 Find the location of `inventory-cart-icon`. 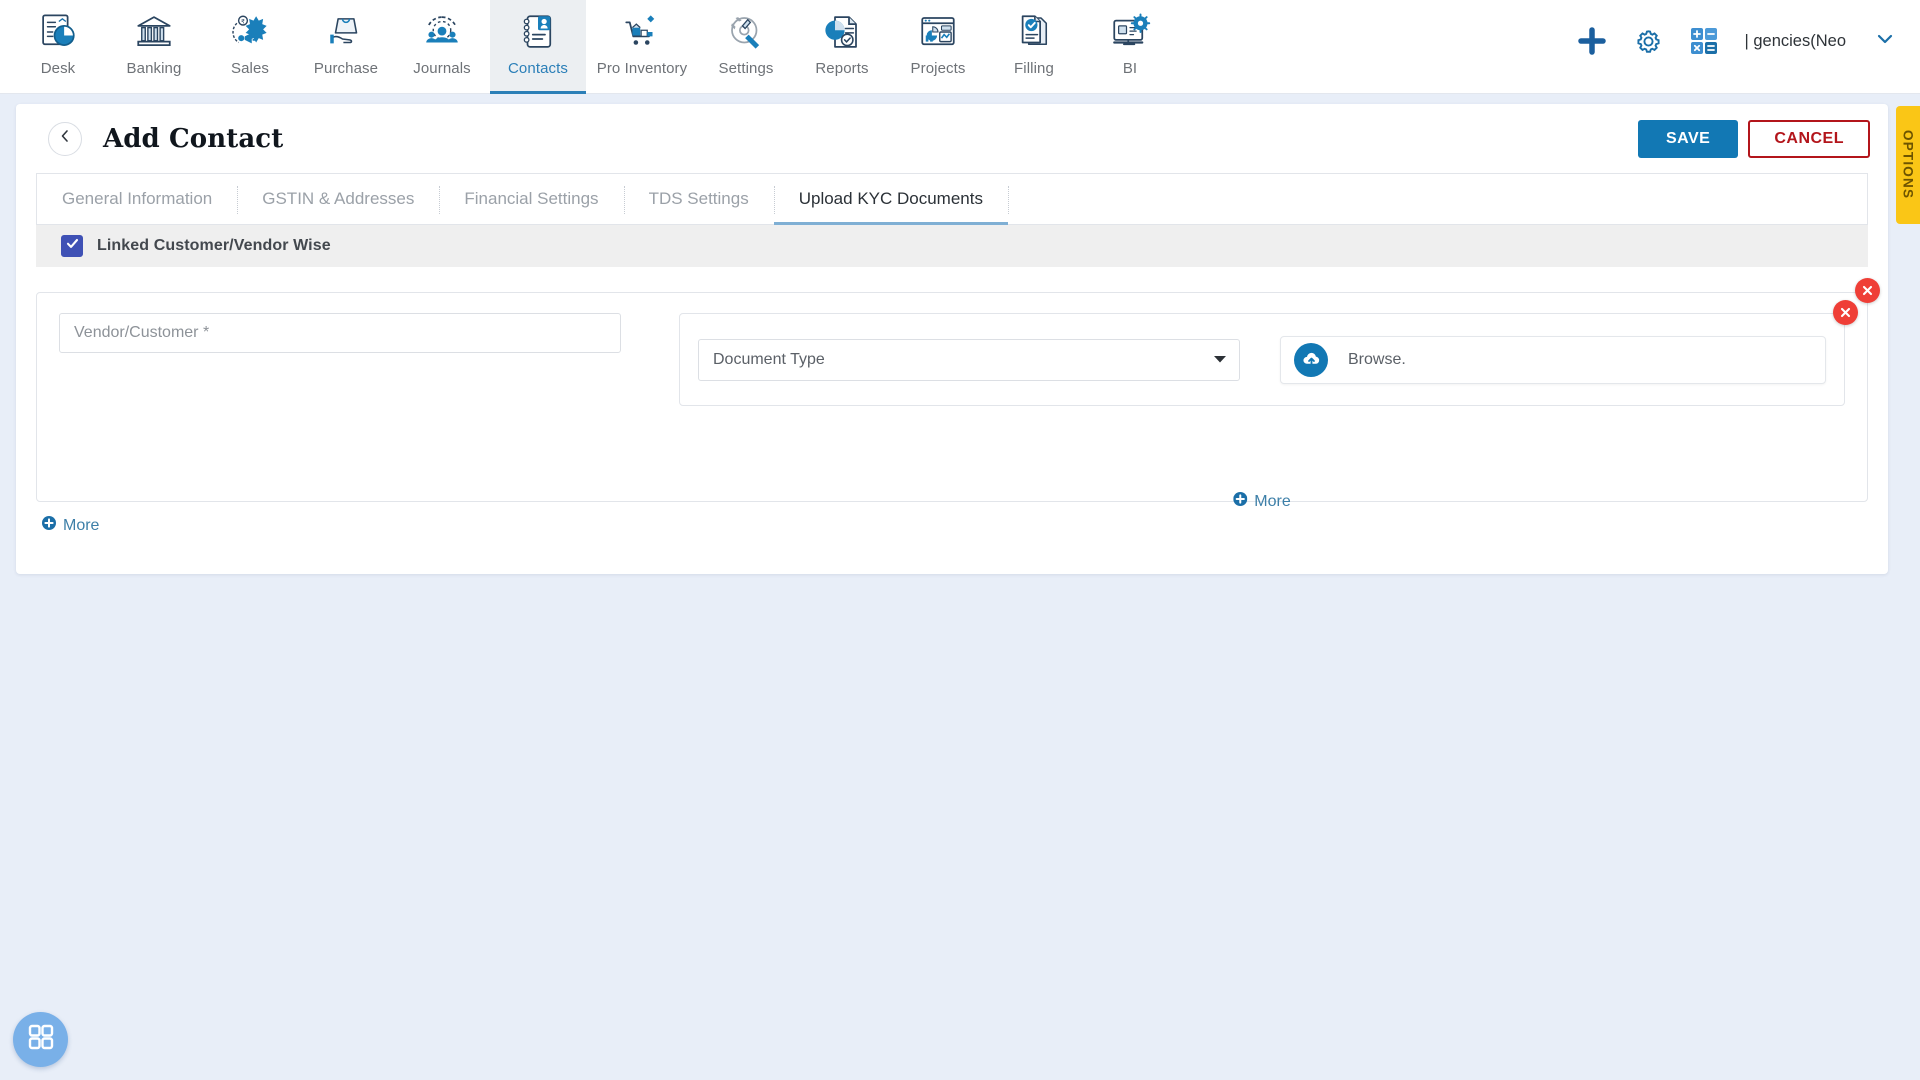

inventory-cart-icon is located at coordinates (642, 32).